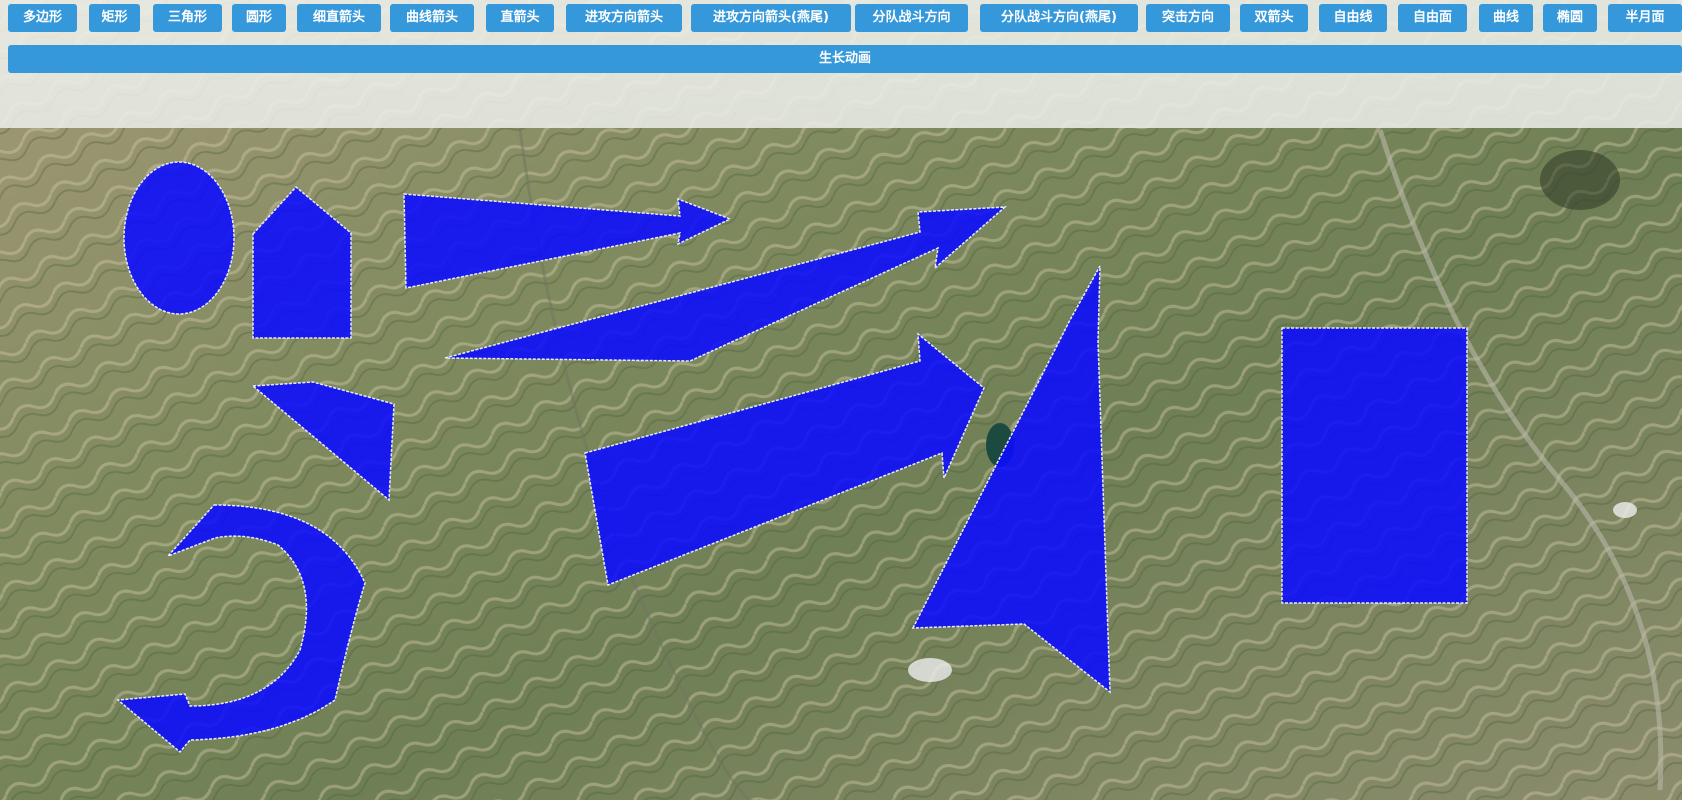  Describe the element at coordinates (911, 18) in the screenshot. I see `squad-combat-button: 分队战斗方向` at that location.